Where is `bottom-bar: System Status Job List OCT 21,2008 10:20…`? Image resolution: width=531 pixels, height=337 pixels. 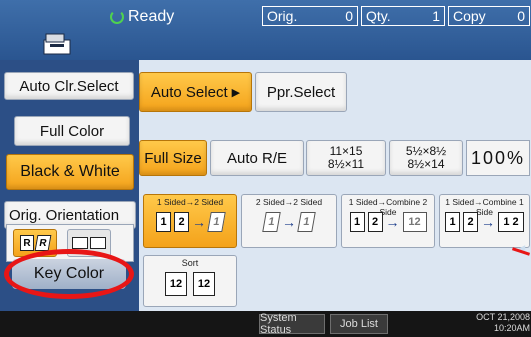 bottom-bar: System Status Job List OCT 21,2008 10:20… is located at coordinates (265, 324).